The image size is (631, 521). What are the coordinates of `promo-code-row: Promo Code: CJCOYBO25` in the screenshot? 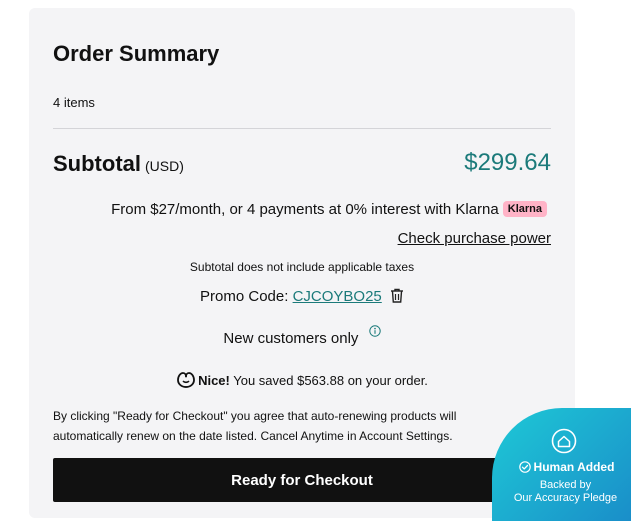 It's located at (302, 296).